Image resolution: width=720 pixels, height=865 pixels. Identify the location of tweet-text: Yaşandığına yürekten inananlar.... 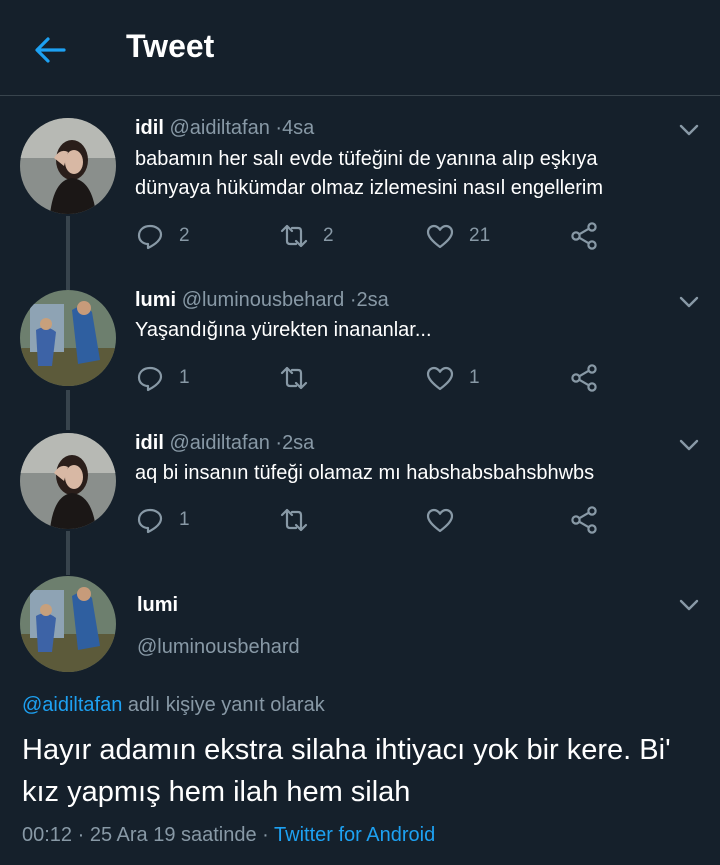
(283, 330).